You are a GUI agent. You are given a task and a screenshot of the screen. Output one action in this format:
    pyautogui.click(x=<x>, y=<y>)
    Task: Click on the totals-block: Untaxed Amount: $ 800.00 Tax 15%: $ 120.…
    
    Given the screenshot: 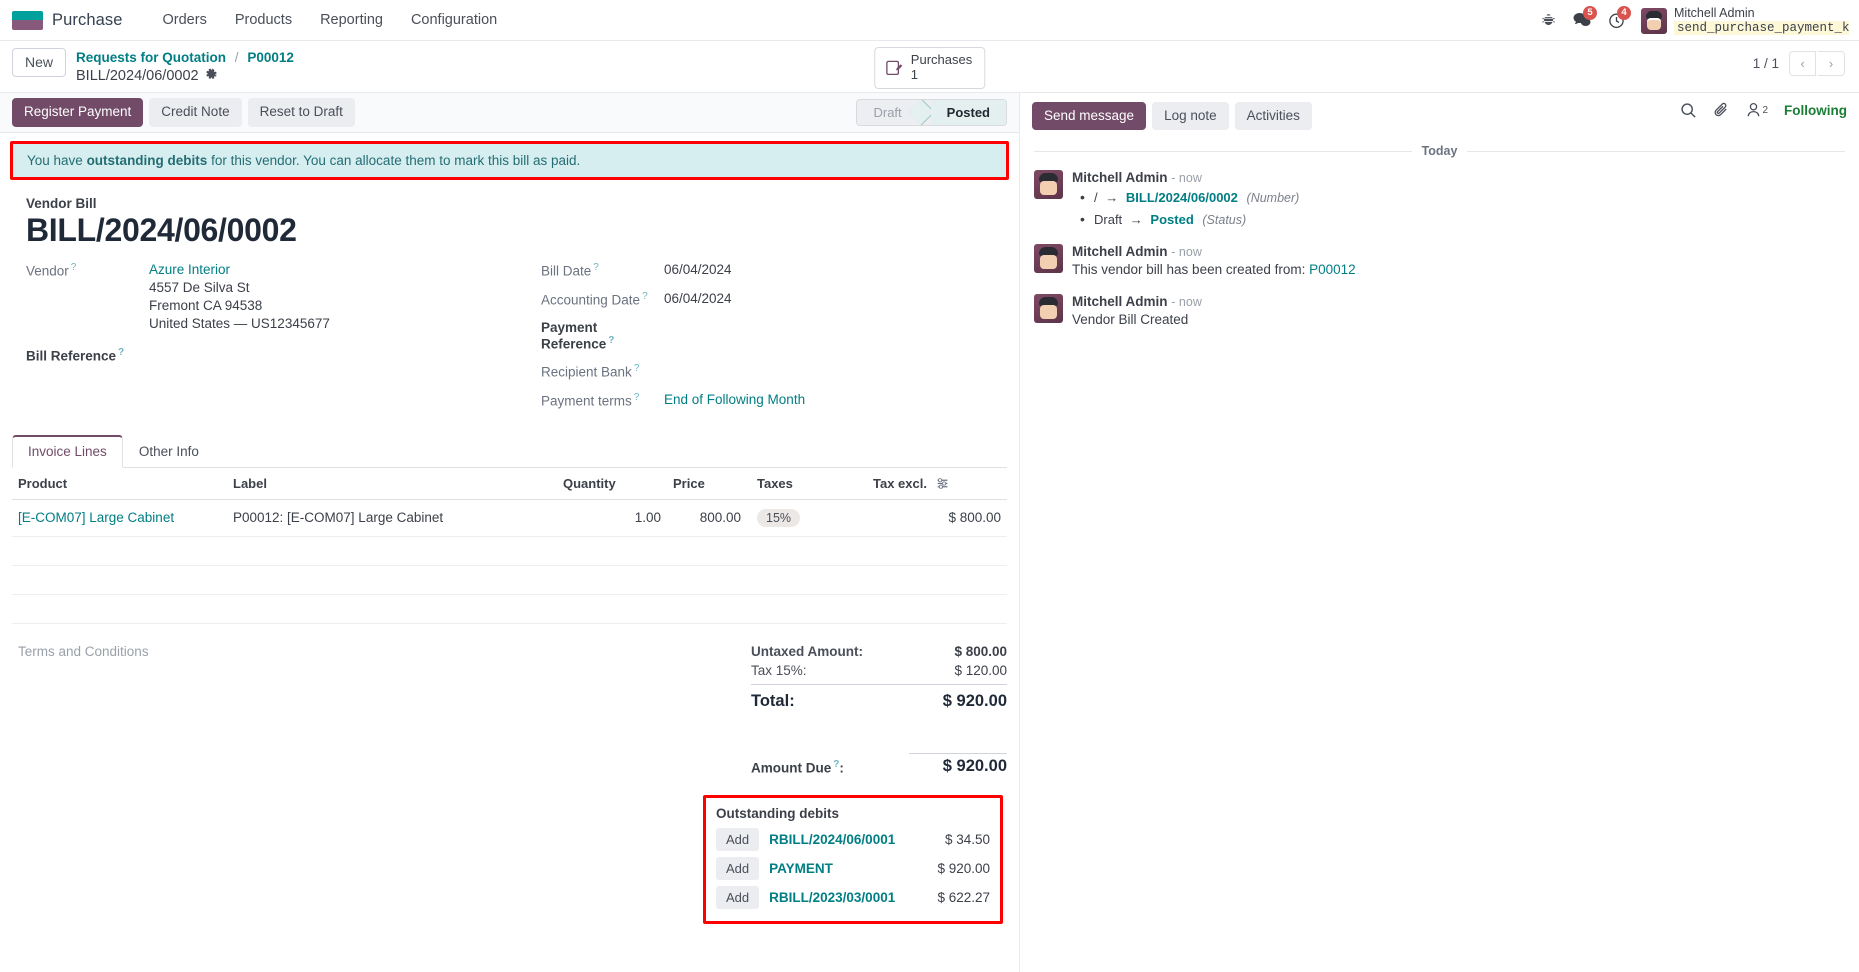 What is the action you would take?
    pyautogui.click(x=879, y=710)
    